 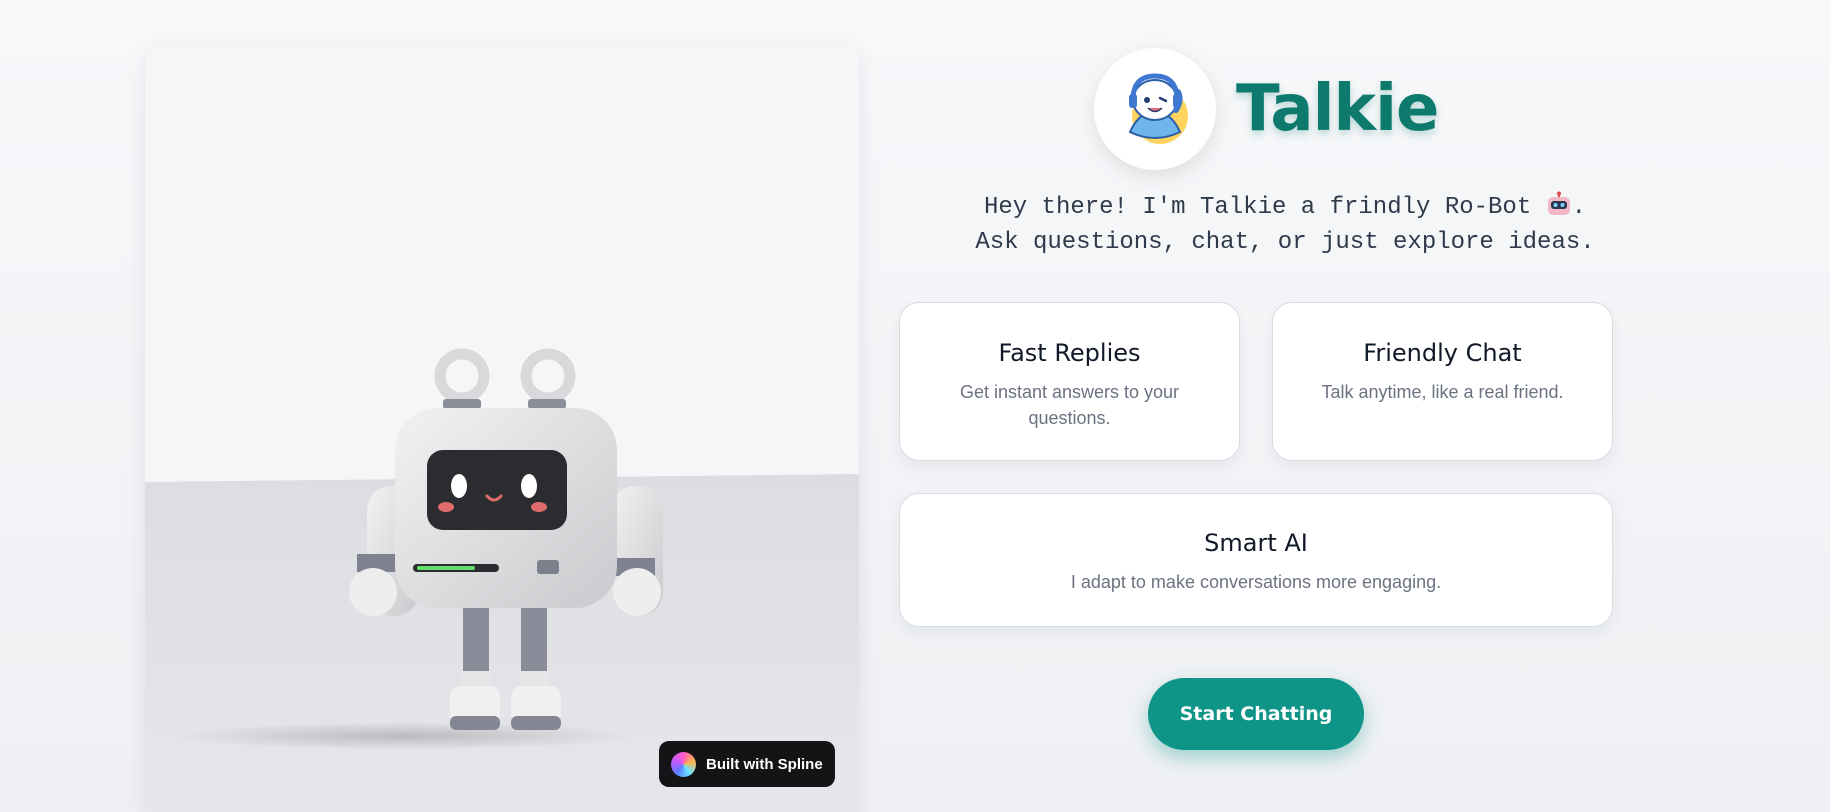 I want to click on tagline-line-1: Hey there! I'm Talkie a frindly Ro-Bot ., so click(x=1285, y=207).